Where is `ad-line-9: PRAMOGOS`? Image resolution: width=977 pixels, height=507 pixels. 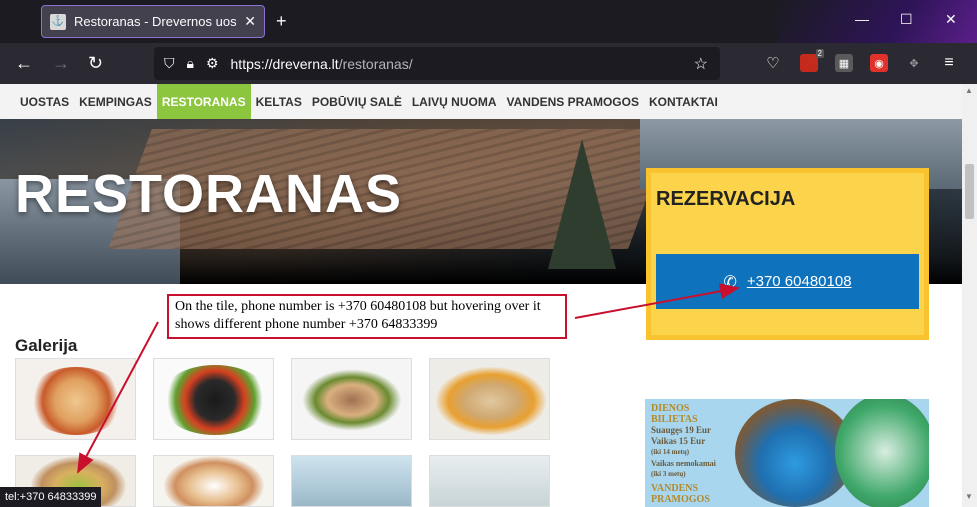 ad-line-9: PRAMOGOS is located at coordinates (680, 499).